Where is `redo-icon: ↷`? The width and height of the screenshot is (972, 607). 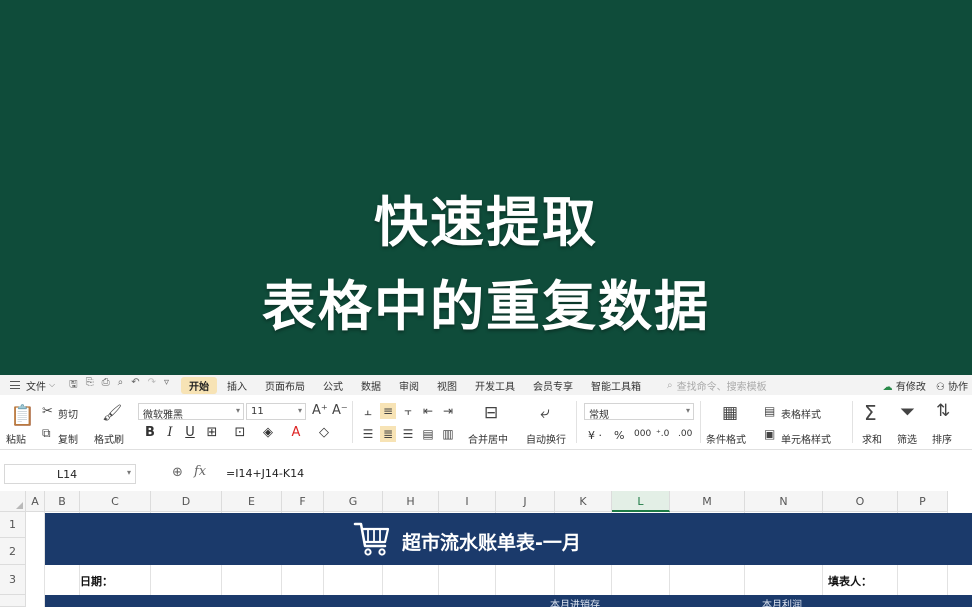
redo-icon: ↷ is located at coordinates (152, 385).